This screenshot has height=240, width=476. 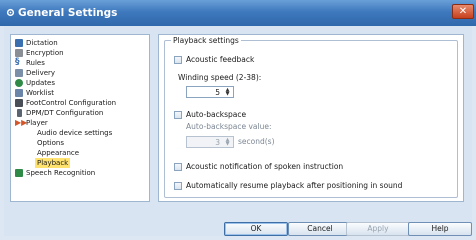 What do you see at coordinates (256, 229) in the screenshot?
I see `ok-button: OK` at bounding box center [256, 229].